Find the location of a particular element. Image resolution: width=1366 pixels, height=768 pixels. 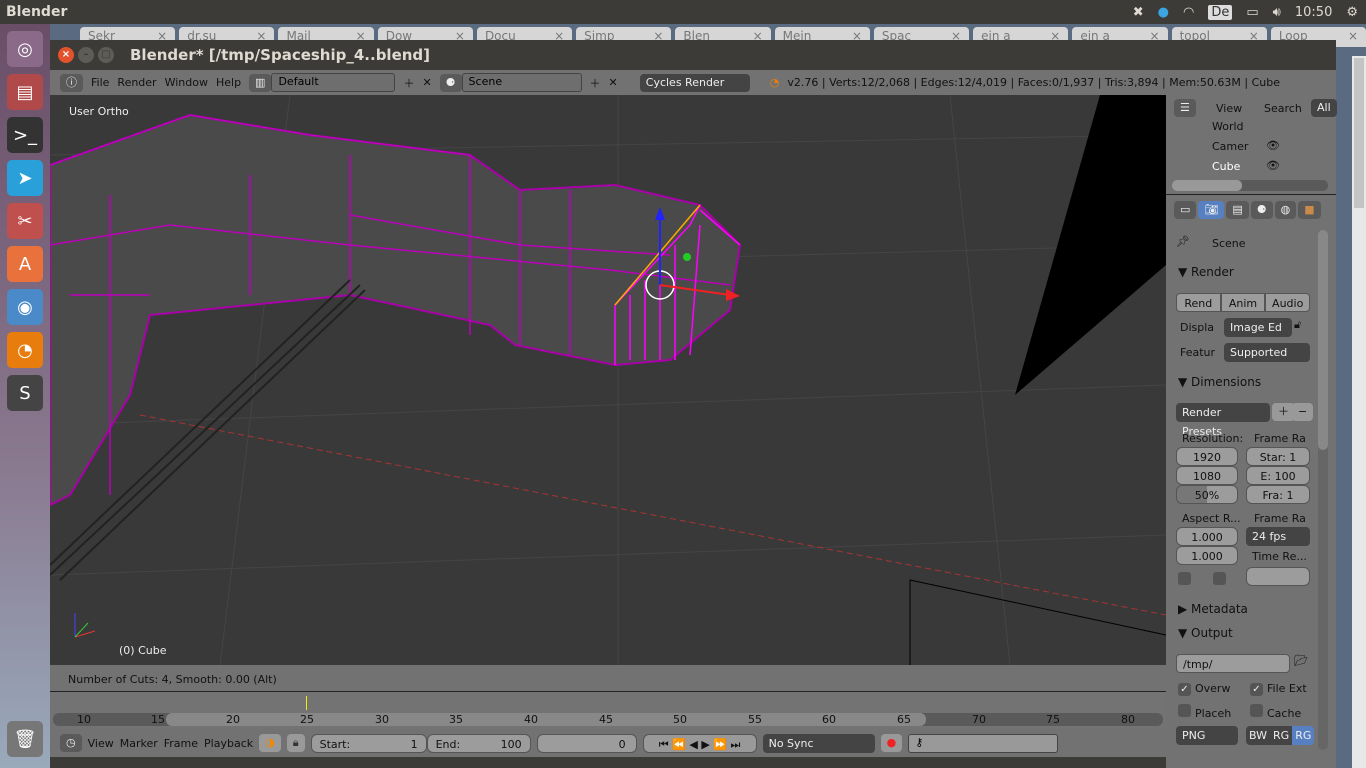

files-icon: ▤ is located at coordinates (25, 92).